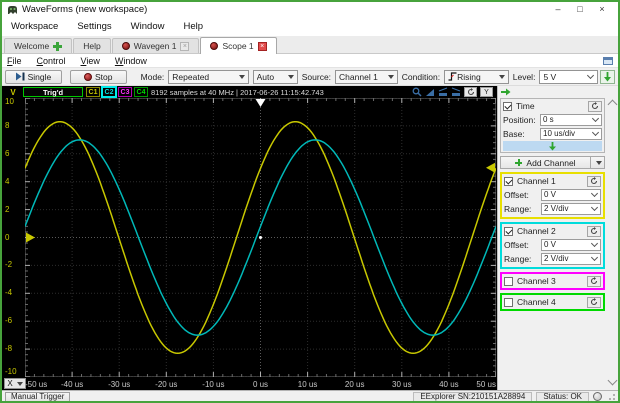 This screenshot has width=620, height=403. I want to click on channel-1-offset-select: 0 V, so click(571, 194).